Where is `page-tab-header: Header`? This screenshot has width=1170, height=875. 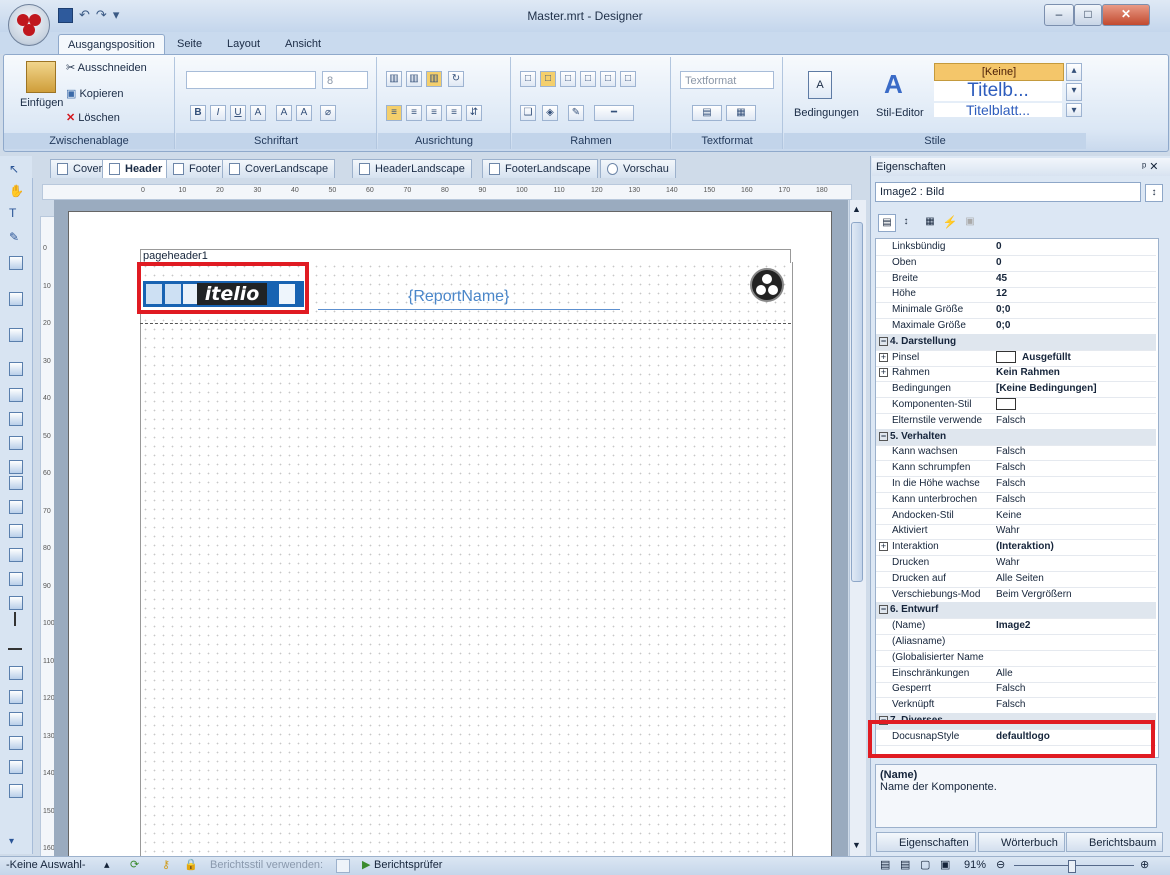
page-tab-header: Header is located at coordinates (136, 168).